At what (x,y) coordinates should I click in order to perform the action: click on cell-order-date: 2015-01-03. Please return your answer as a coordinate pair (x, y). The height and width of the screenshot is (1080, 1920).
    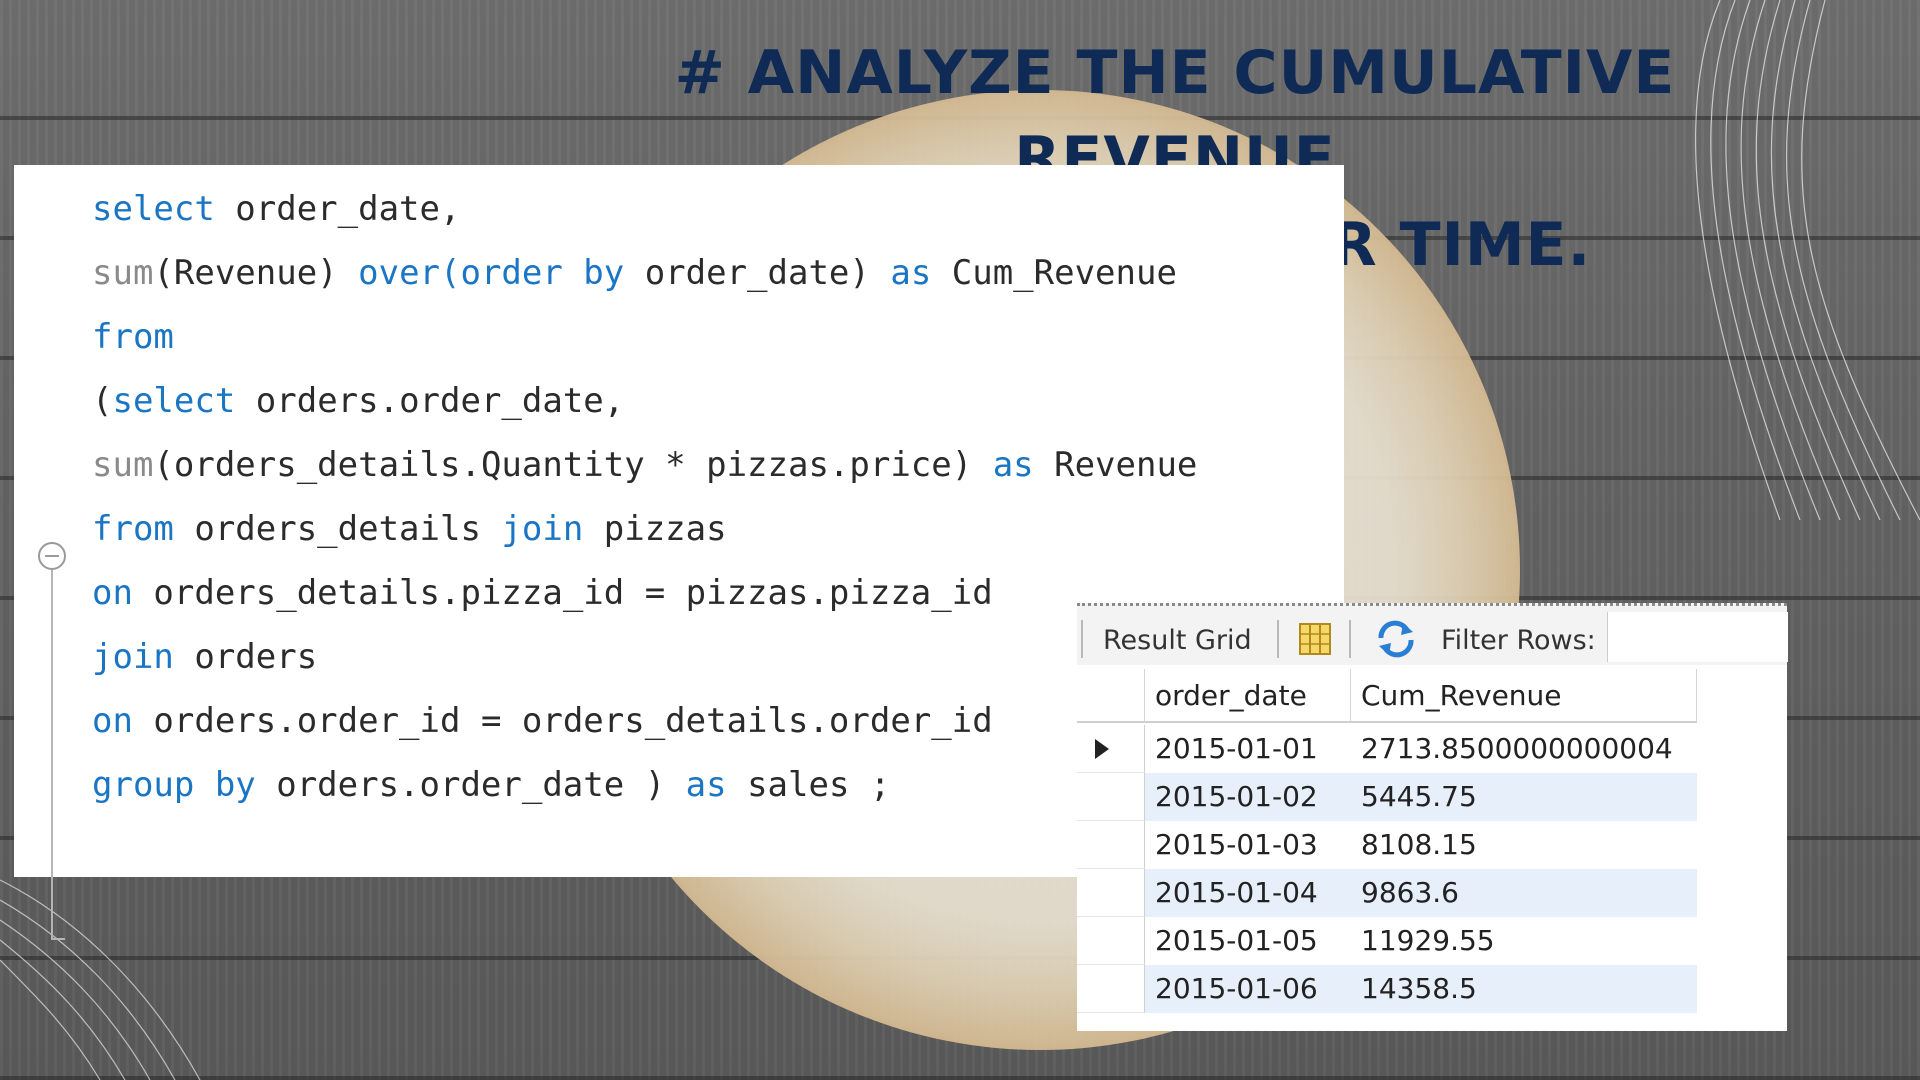
    Looking at the image, I should click on (1248, 845).